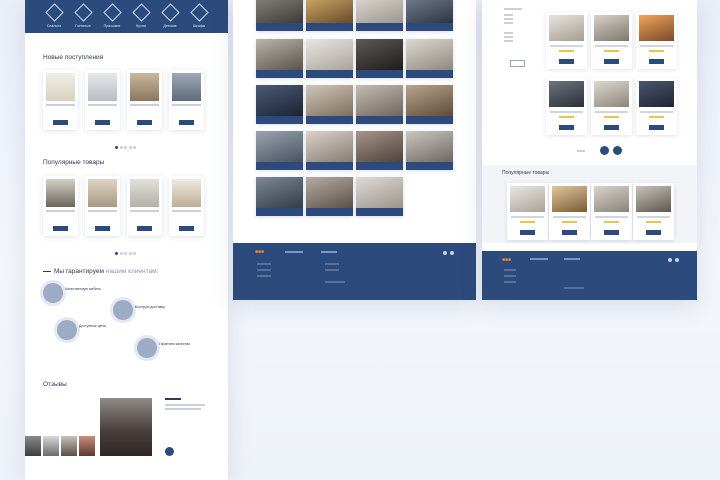  What do you see at coordinates (517, 63) in the screenshot?
I see `apply-filter-button` at bounding box center [517, 63].